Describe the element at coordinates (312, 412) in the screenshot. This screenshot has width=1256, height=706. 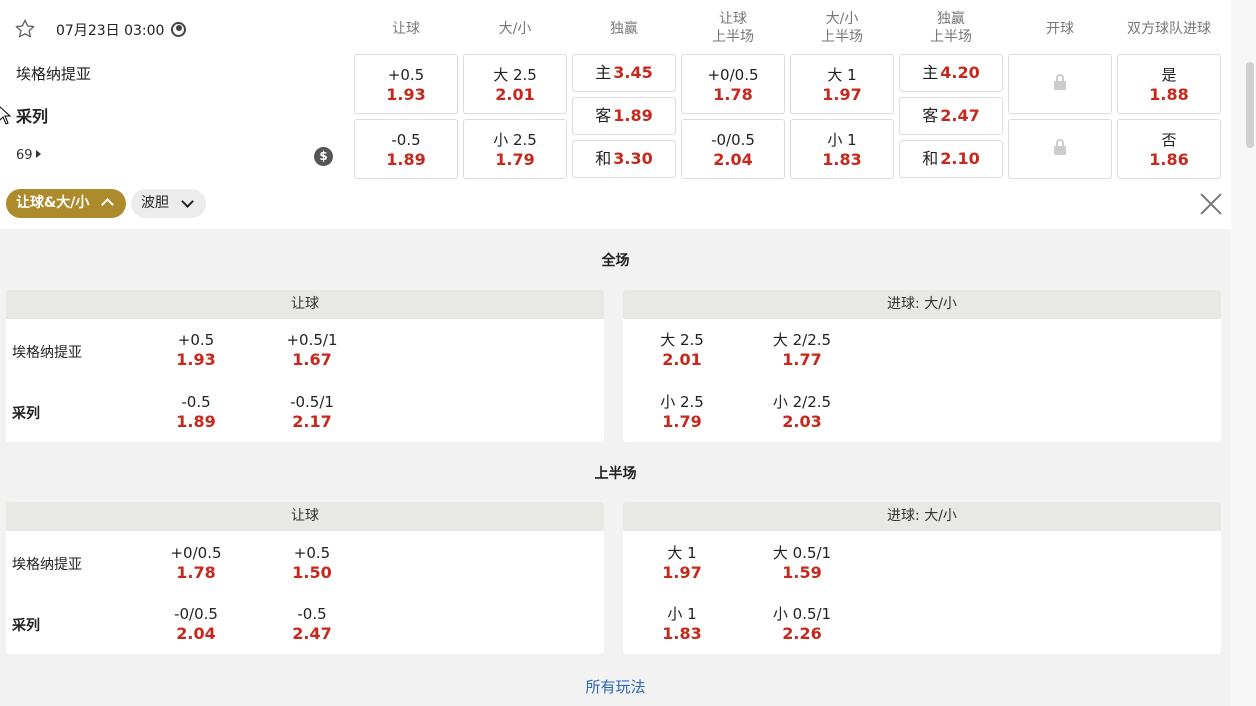
I see `odds-cell: -0.5/1 2.17` at that location.